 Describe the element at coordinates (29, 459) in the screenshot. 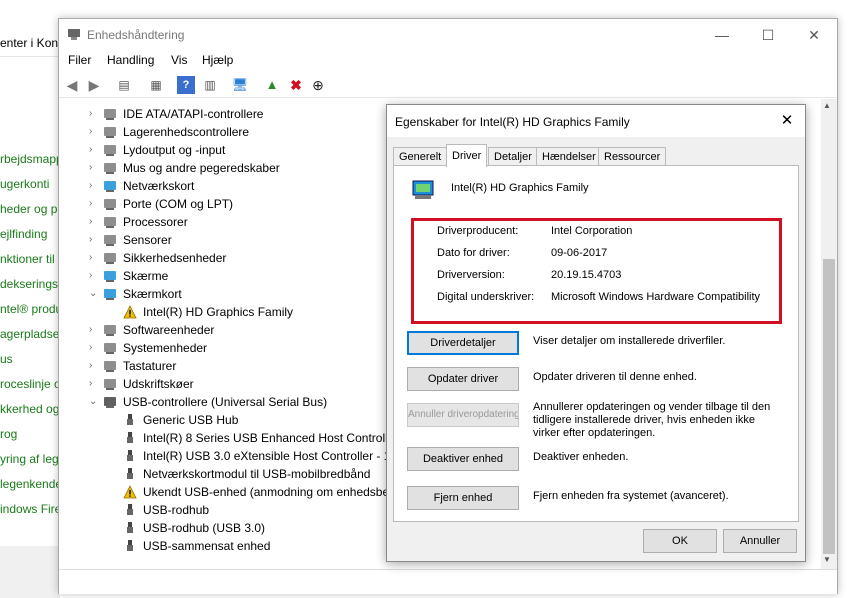

I see `background-link: yring af leg` at that location.